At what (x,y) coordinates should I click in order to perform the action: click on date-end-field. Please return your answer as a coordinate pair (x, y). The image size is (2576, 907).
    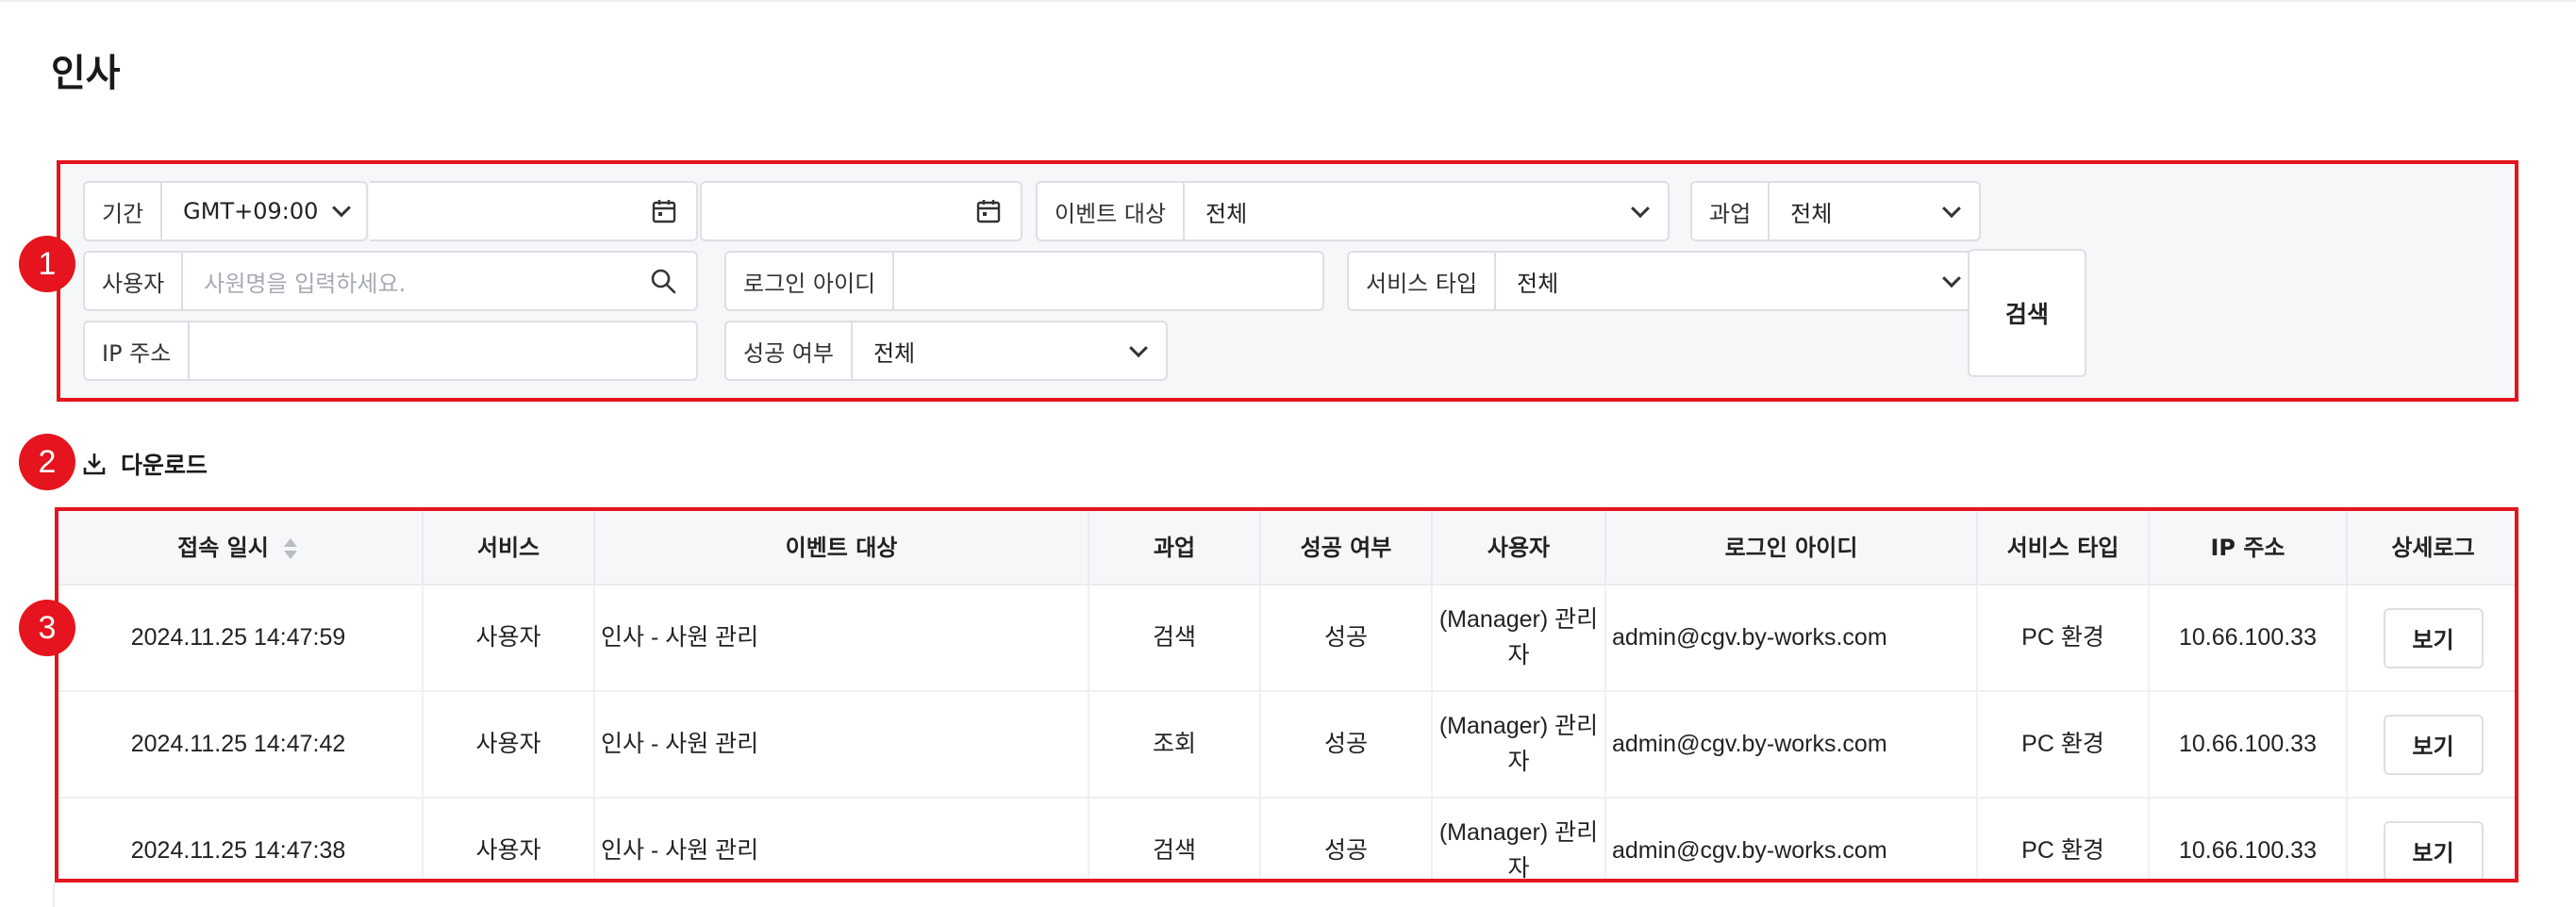
    Looking at the image, I should click on (861, 211).